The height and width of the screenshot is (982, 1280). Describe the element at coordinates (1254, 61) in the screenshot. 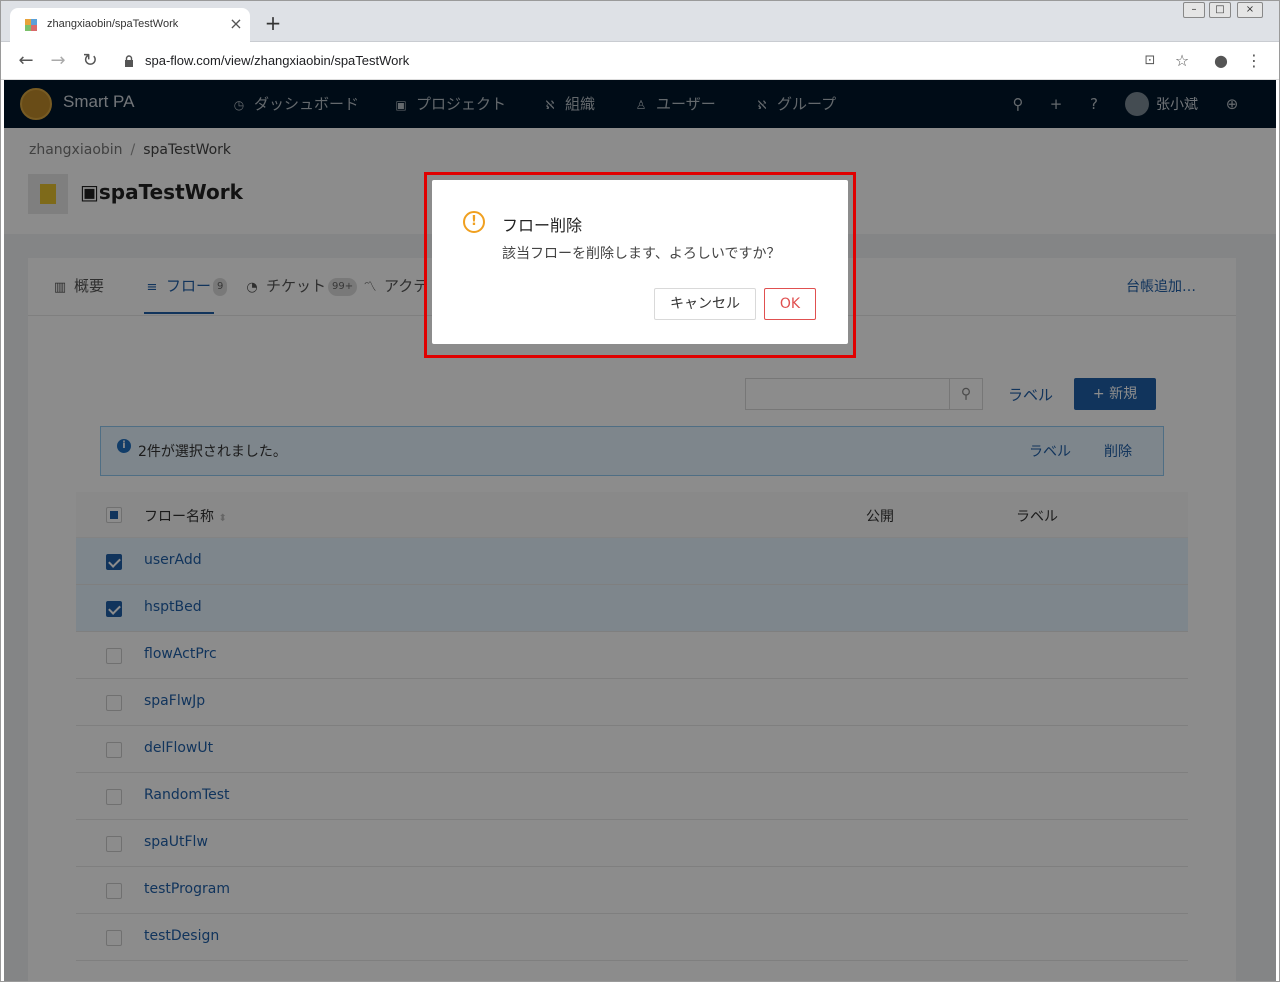

I see `menu-kebab-icon: ⋮` at that location.